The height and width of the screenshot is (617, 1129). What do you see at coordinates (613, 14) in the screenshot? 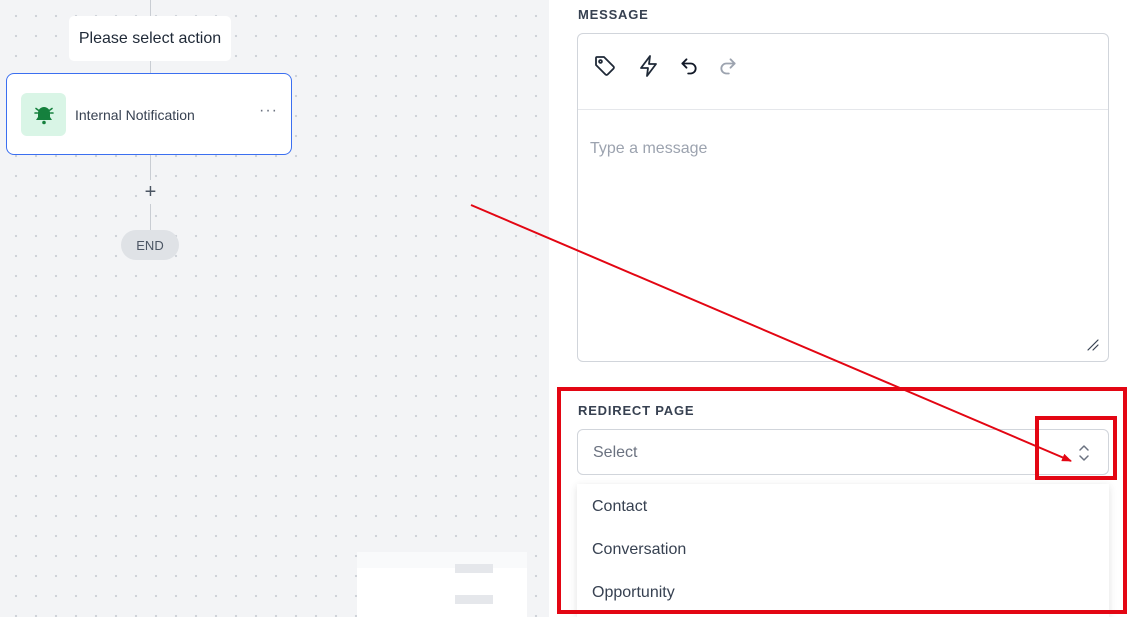
I see `message-section-label: MESSAGE` at bounding box center [613, 14].